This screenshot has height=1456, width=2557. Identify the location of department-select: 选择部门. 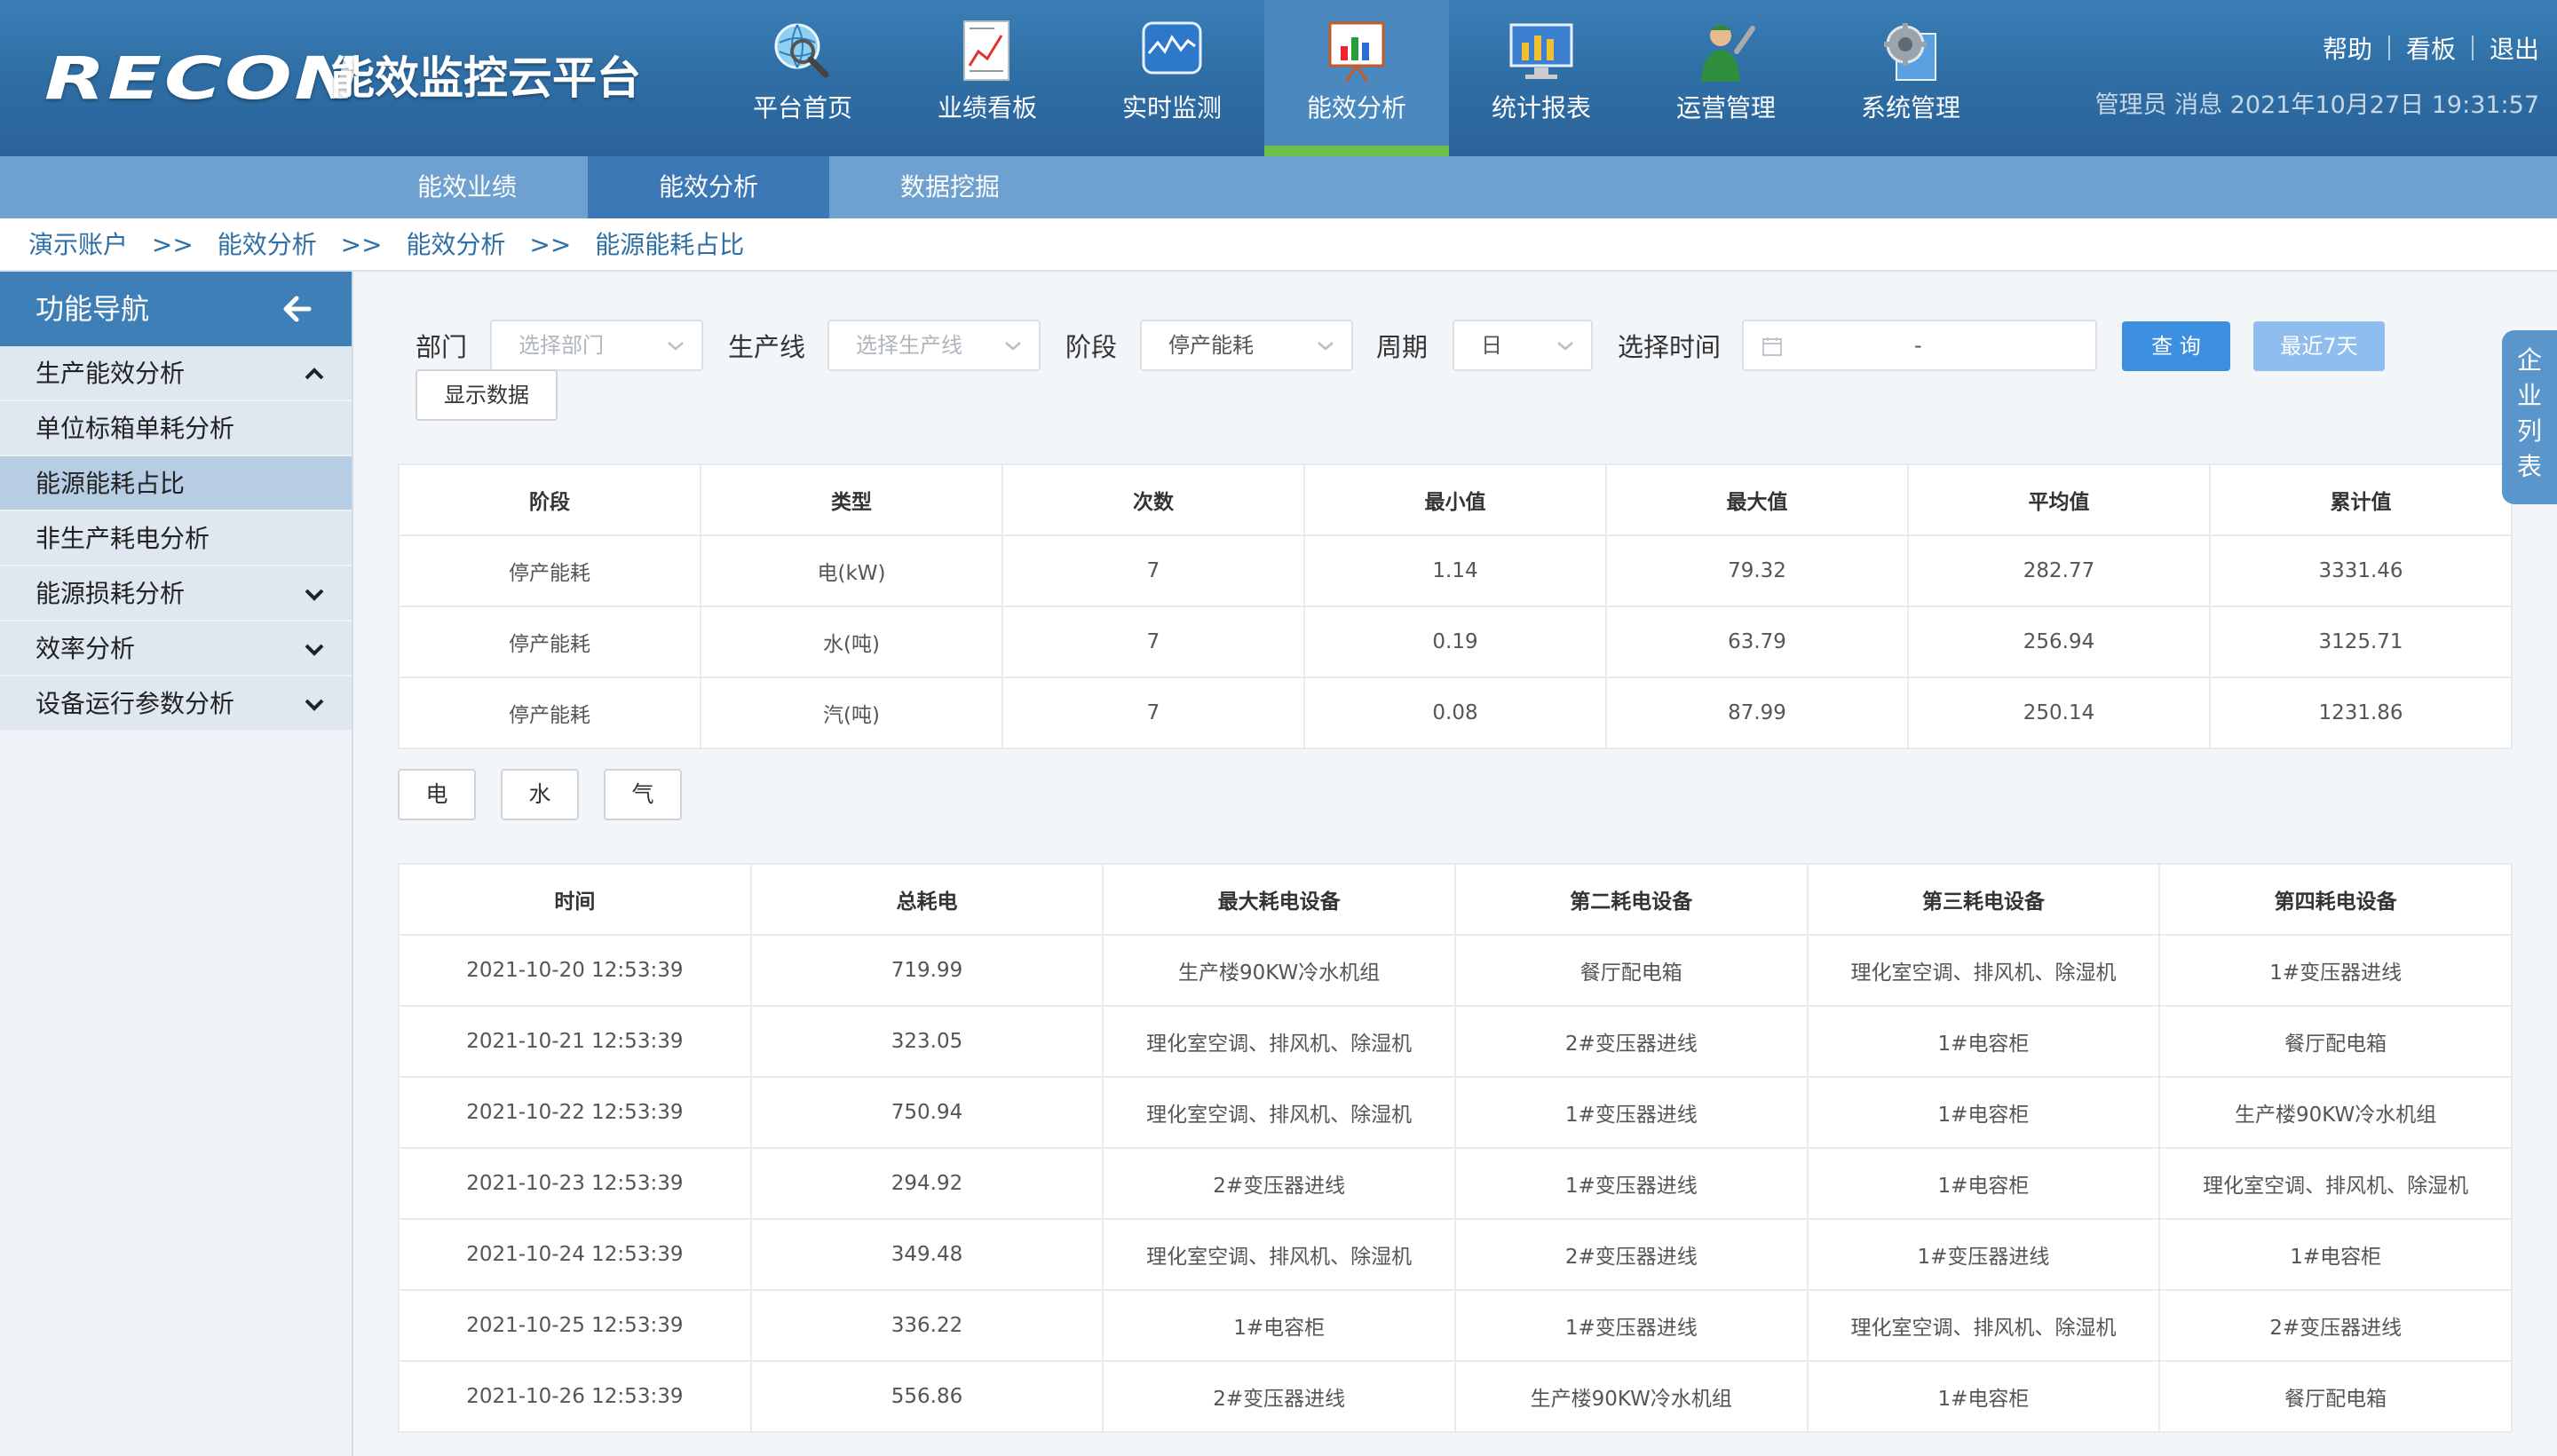
(596, 345).